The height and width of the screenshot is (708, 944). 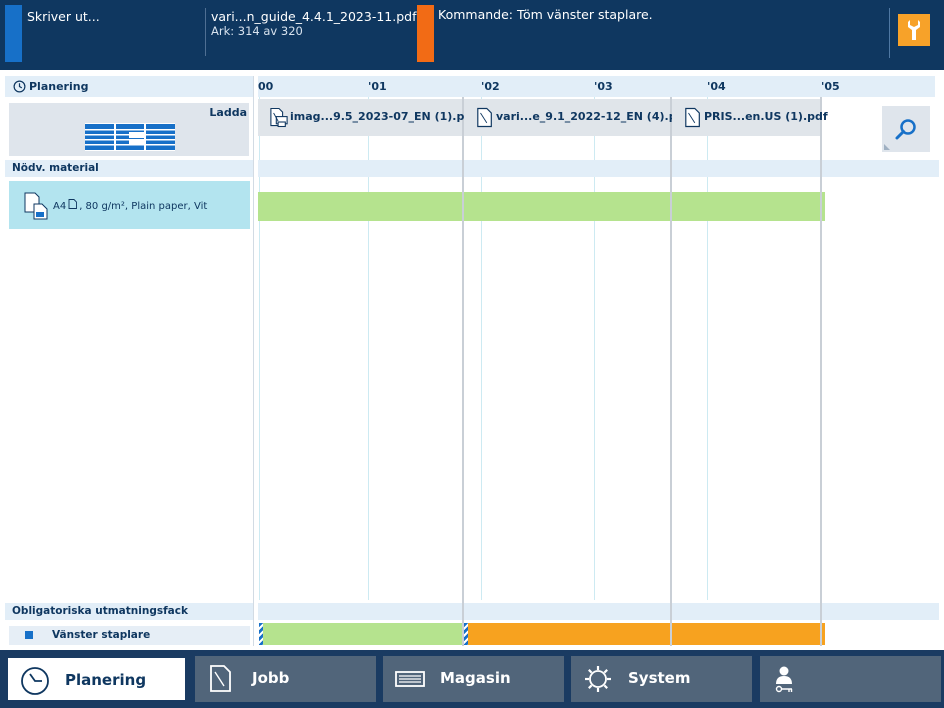 I want to click on timeline-tick: 00, so click(x=266, y=86).